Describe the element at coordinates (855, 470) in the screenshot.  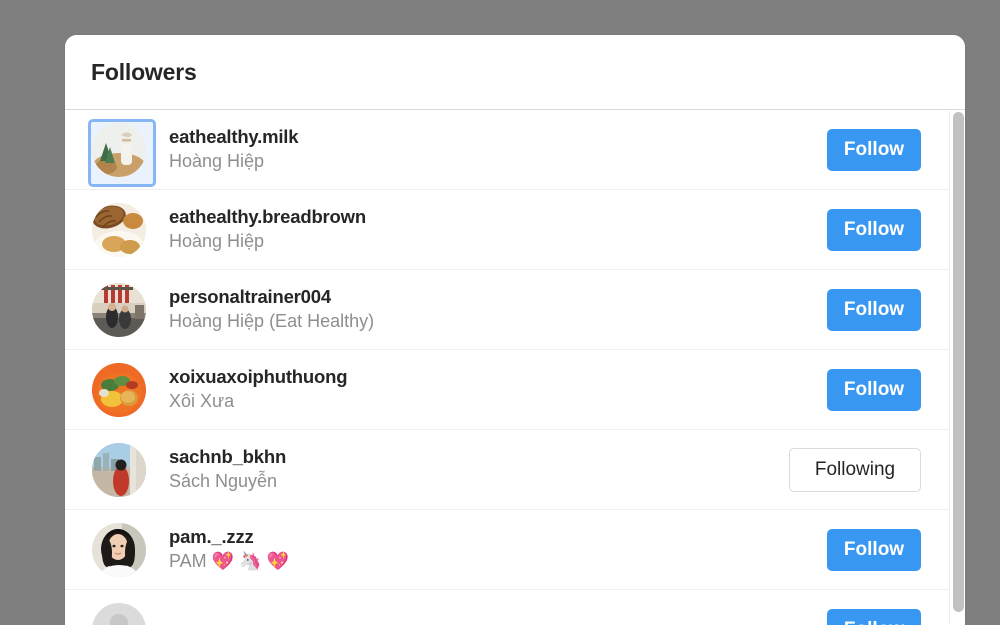
I see `following-button: Following` at that location.